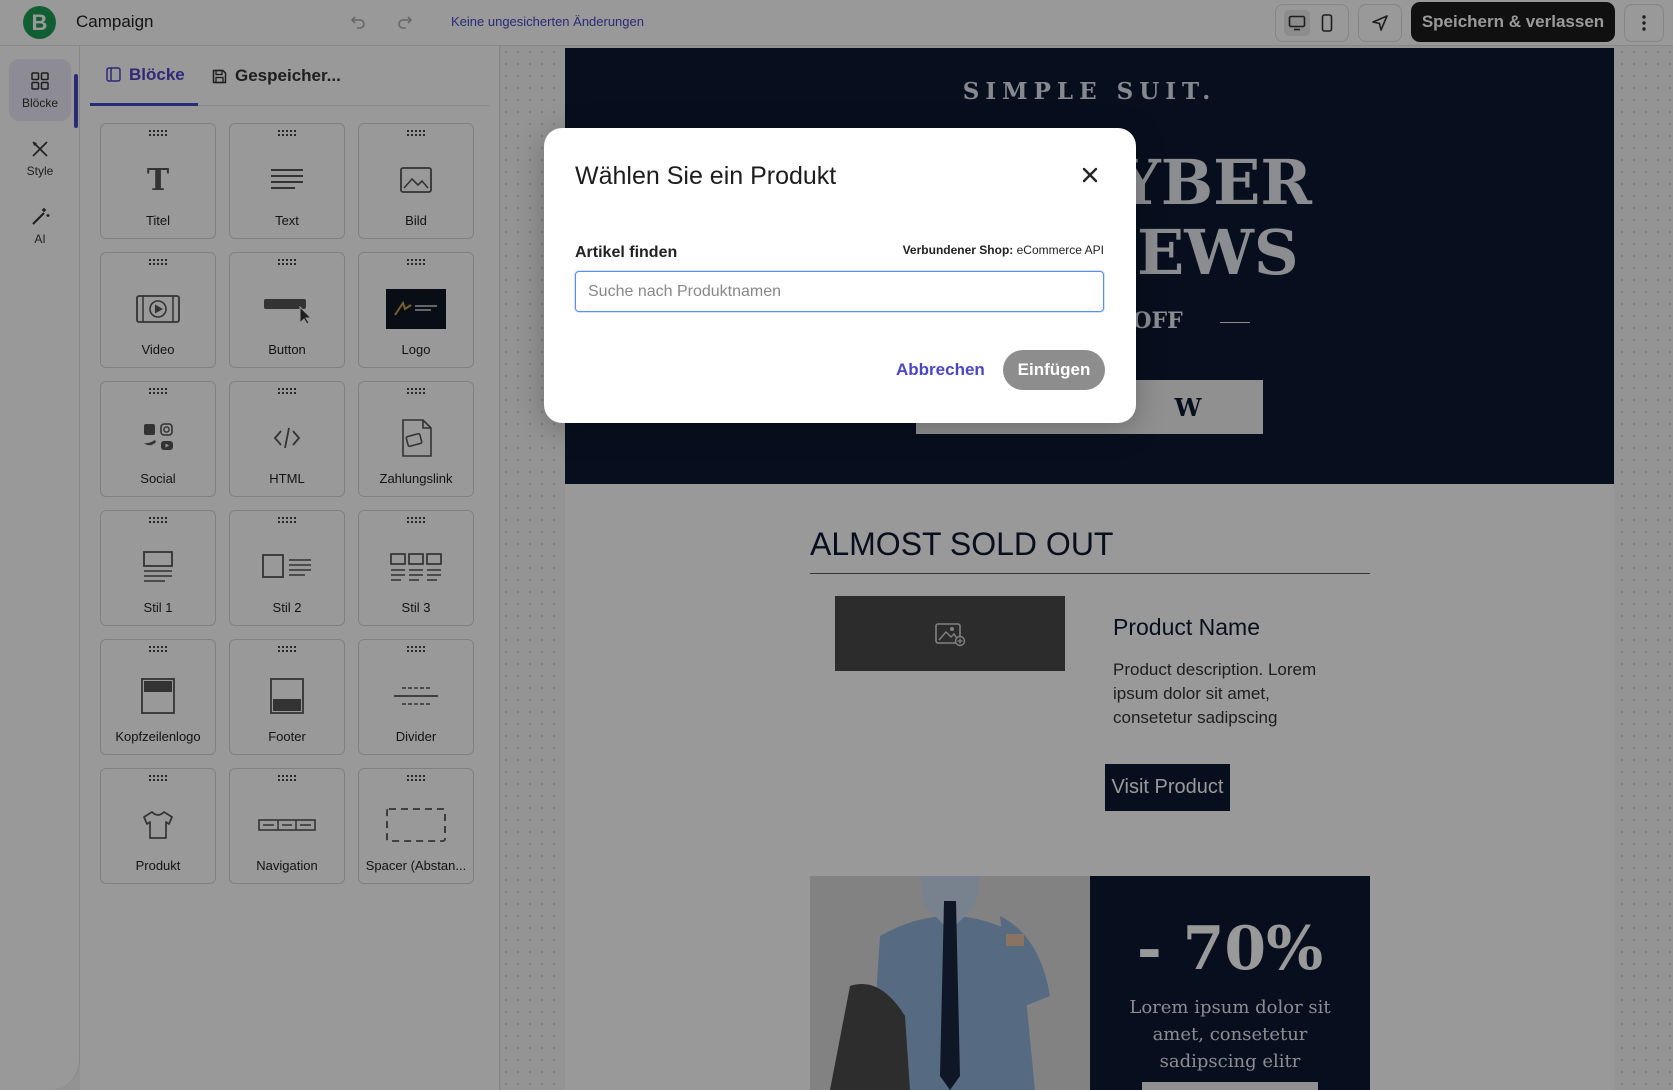  I want to click on dialog-title: Wählen Sie ein Produkt, so click(706, 176).